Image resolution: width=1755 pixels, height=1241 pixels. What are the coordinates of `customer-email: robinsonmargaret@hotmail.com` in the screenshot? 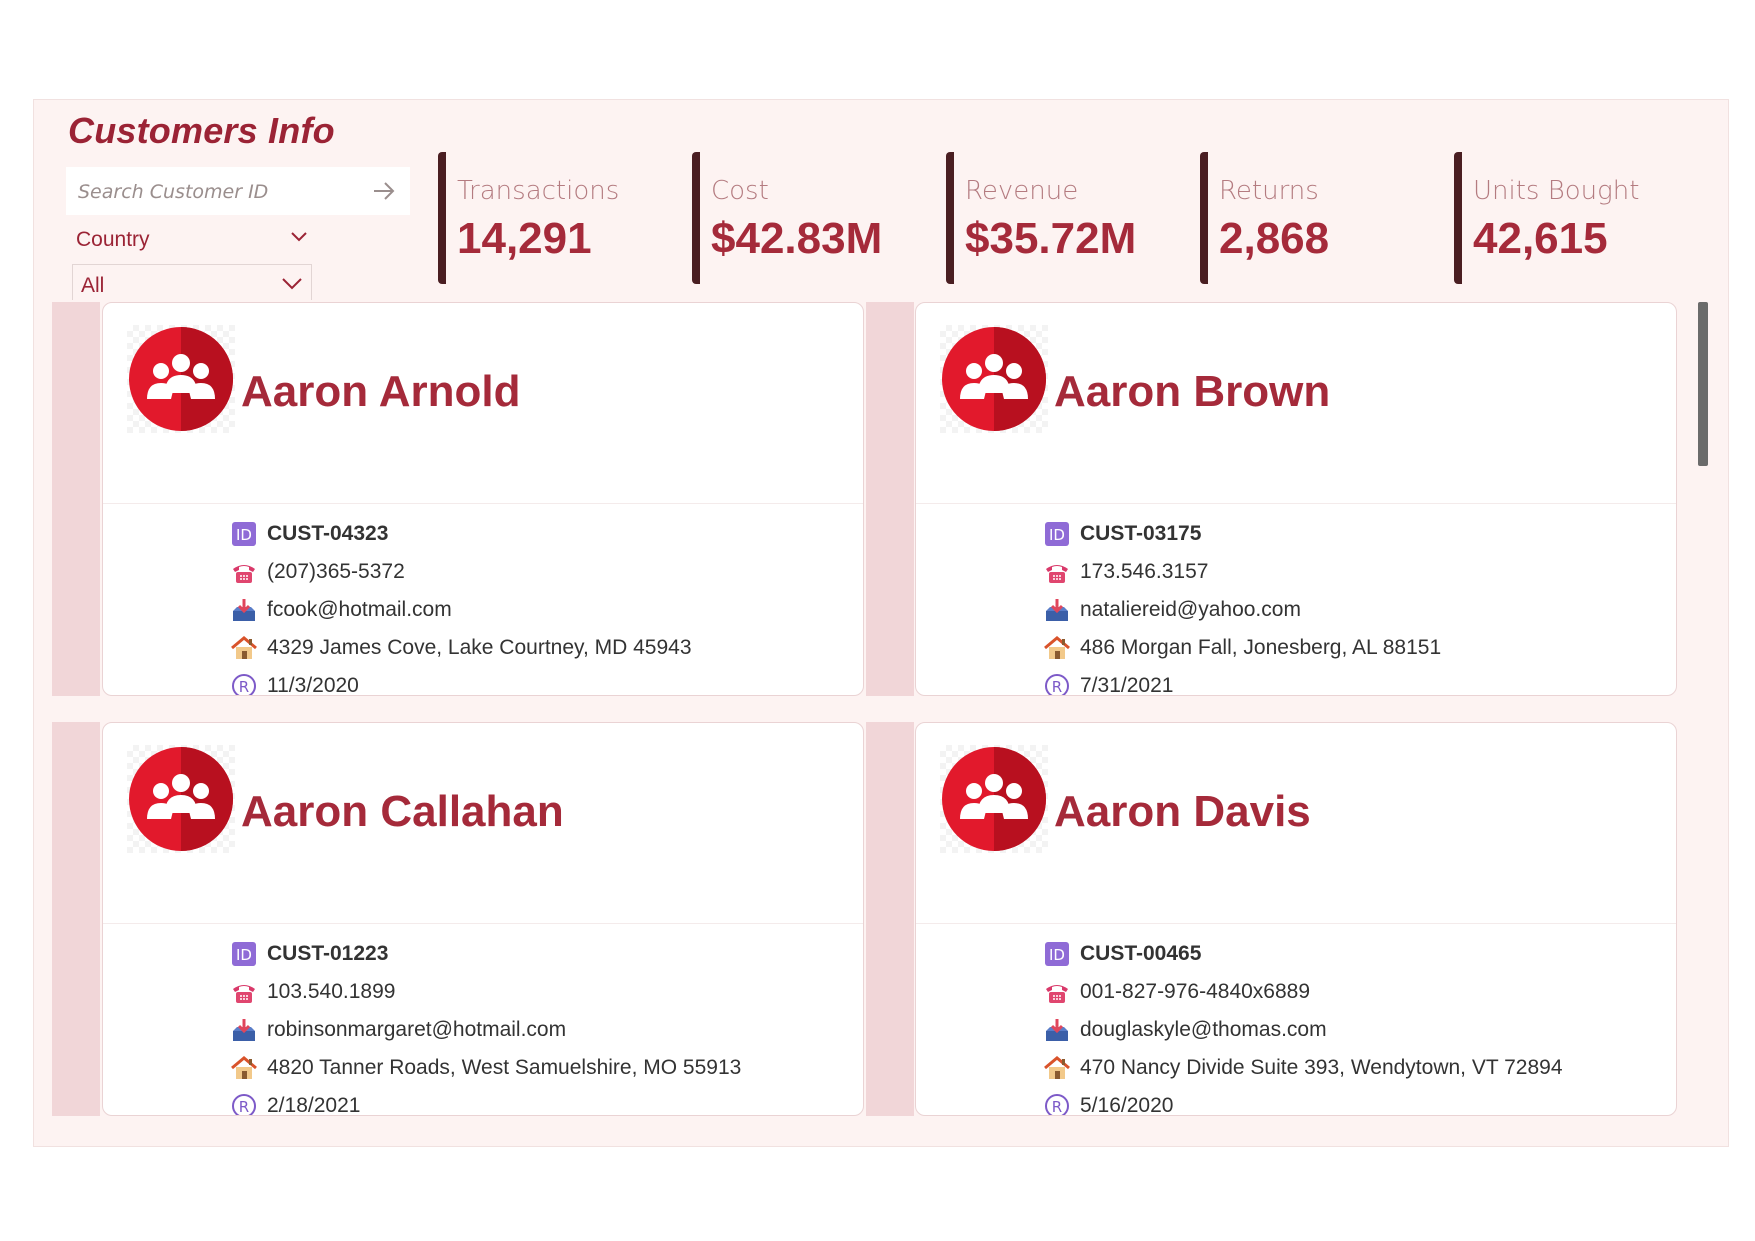 It's located at (416, 1030).